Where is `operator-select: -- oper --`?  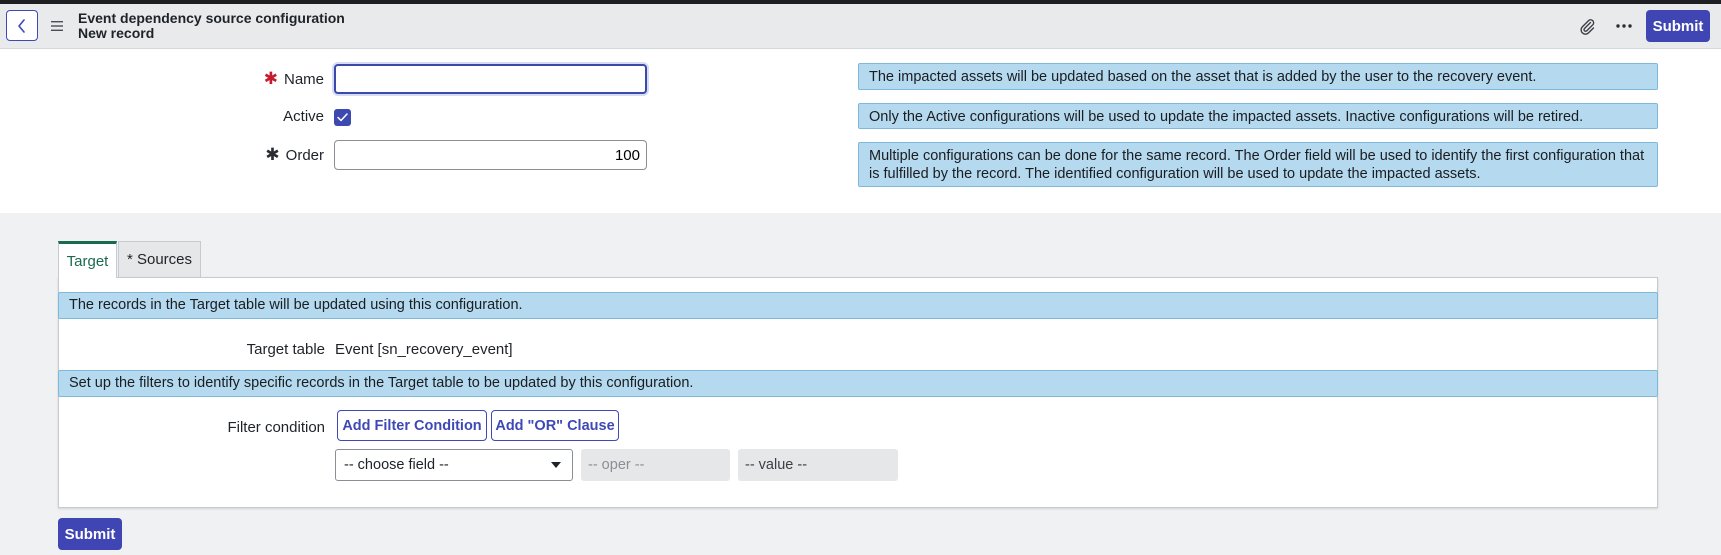
operator-select: -- oper -- is located at coordinates (655, 465).